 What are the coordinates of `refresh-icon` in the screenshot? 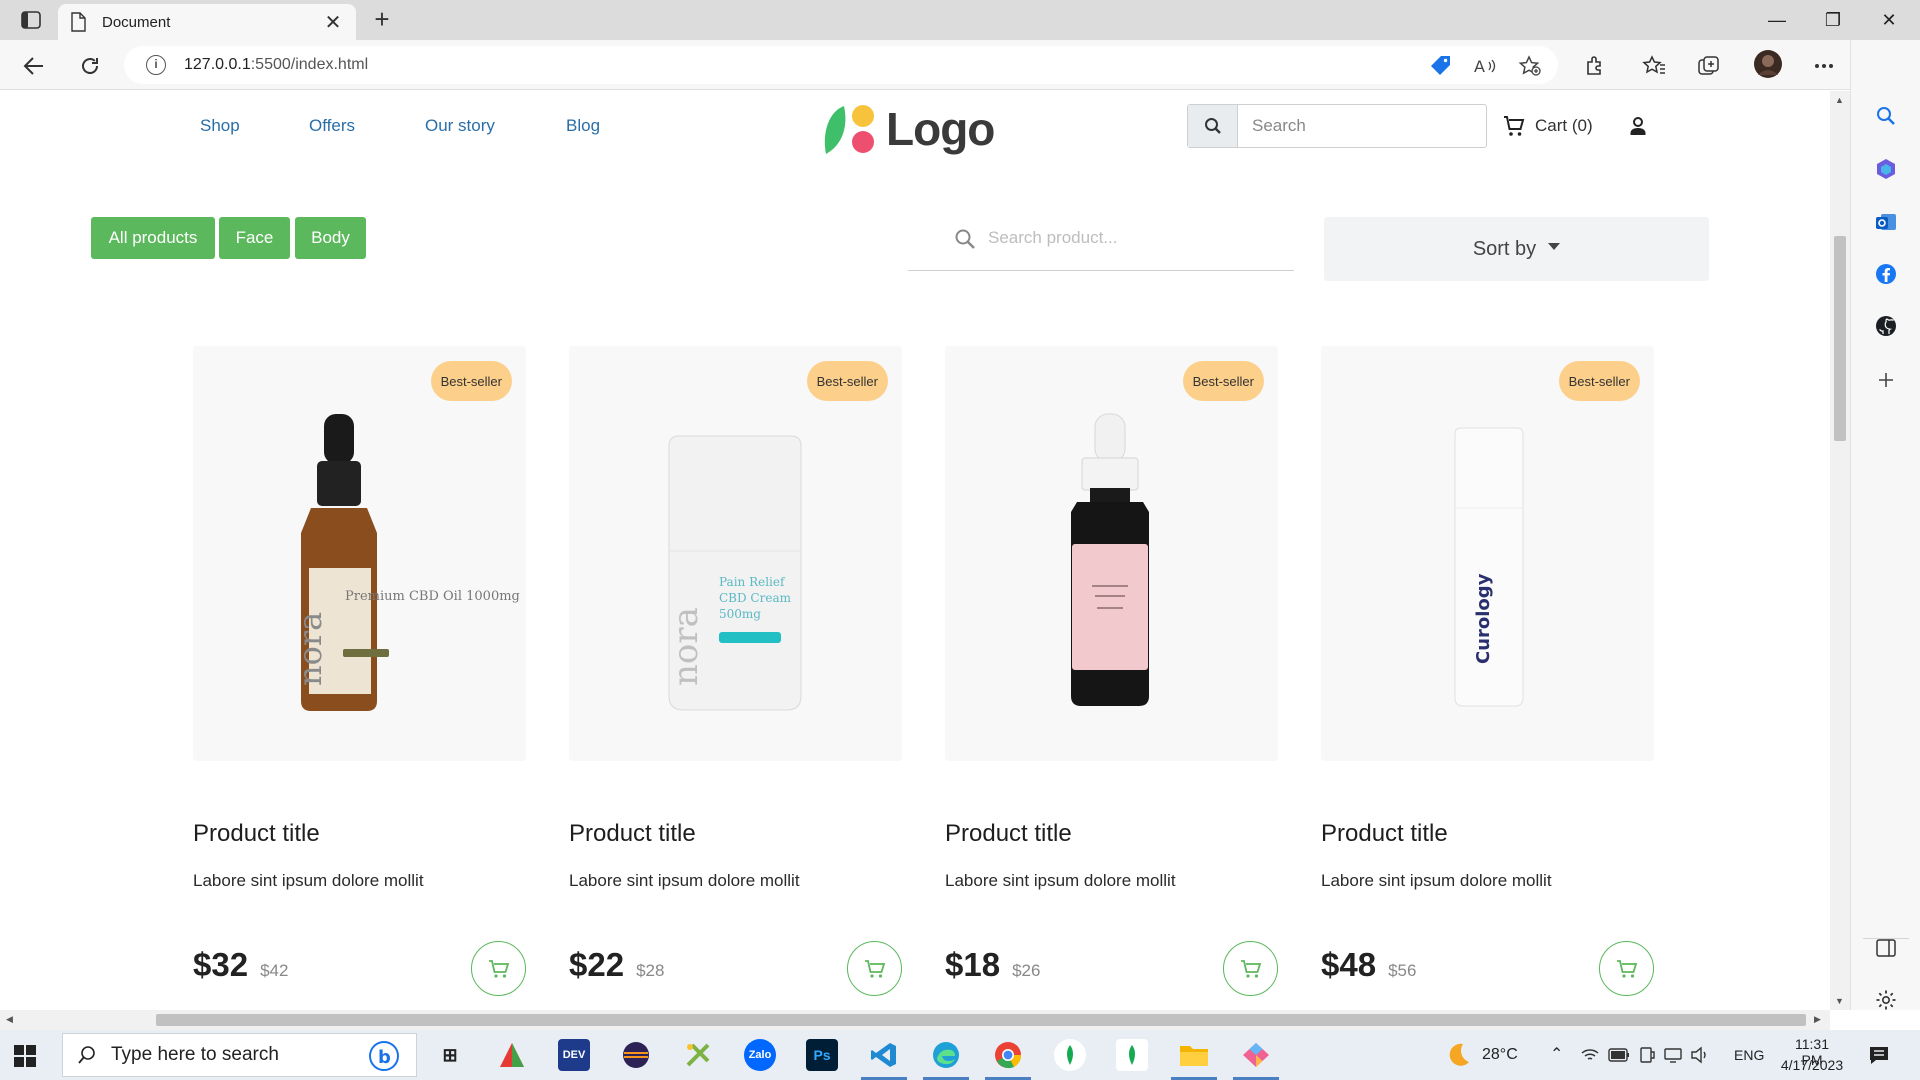 It's located at (90, 66).